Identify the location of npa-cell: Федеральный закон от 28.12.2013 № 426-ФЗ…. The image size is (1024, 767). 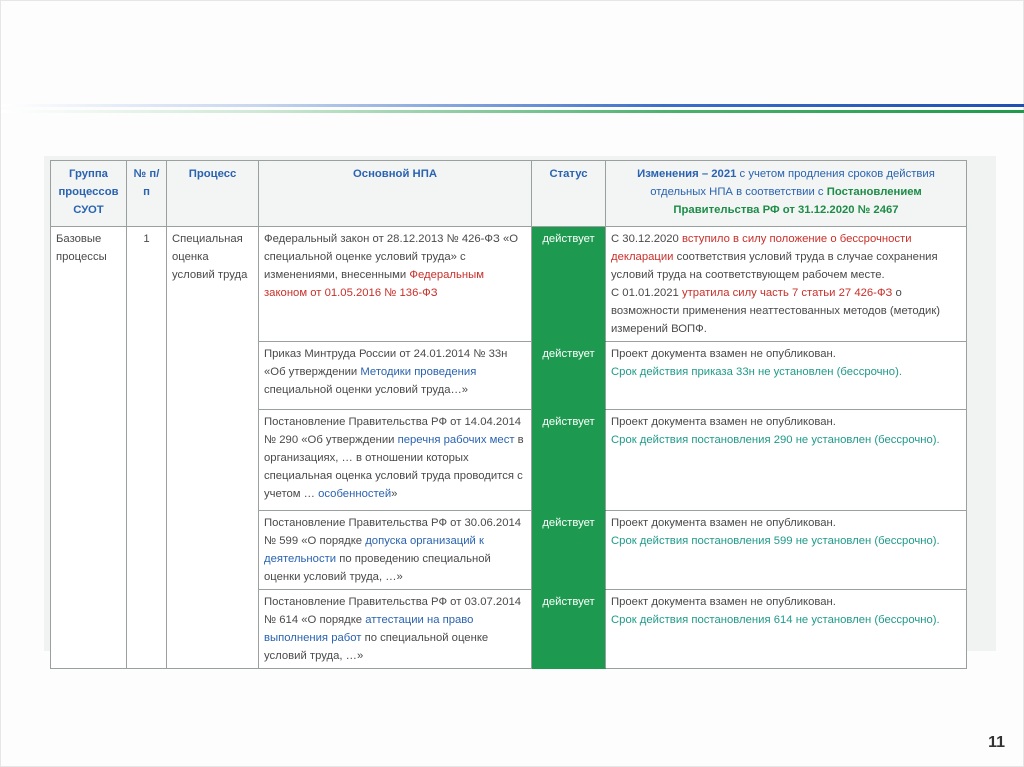
(395, 284).